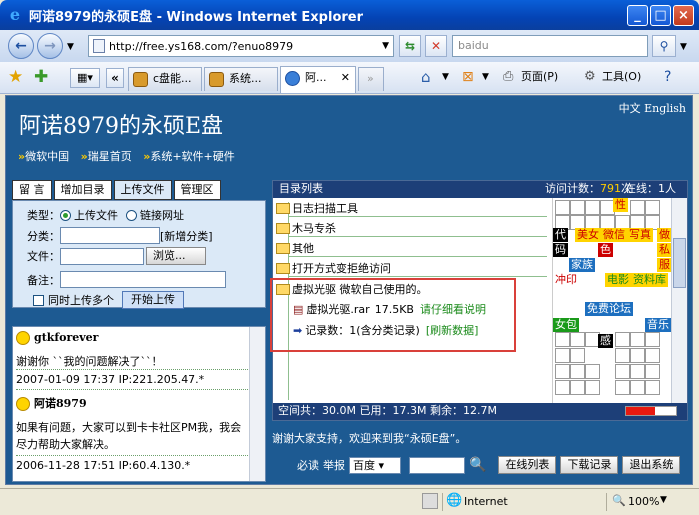 The image size is (699, 515). What do you see at coordinates (318, 79) in the screenshot?
I see `tab-active: 阿... ✕` at bounding box center [318, 79].